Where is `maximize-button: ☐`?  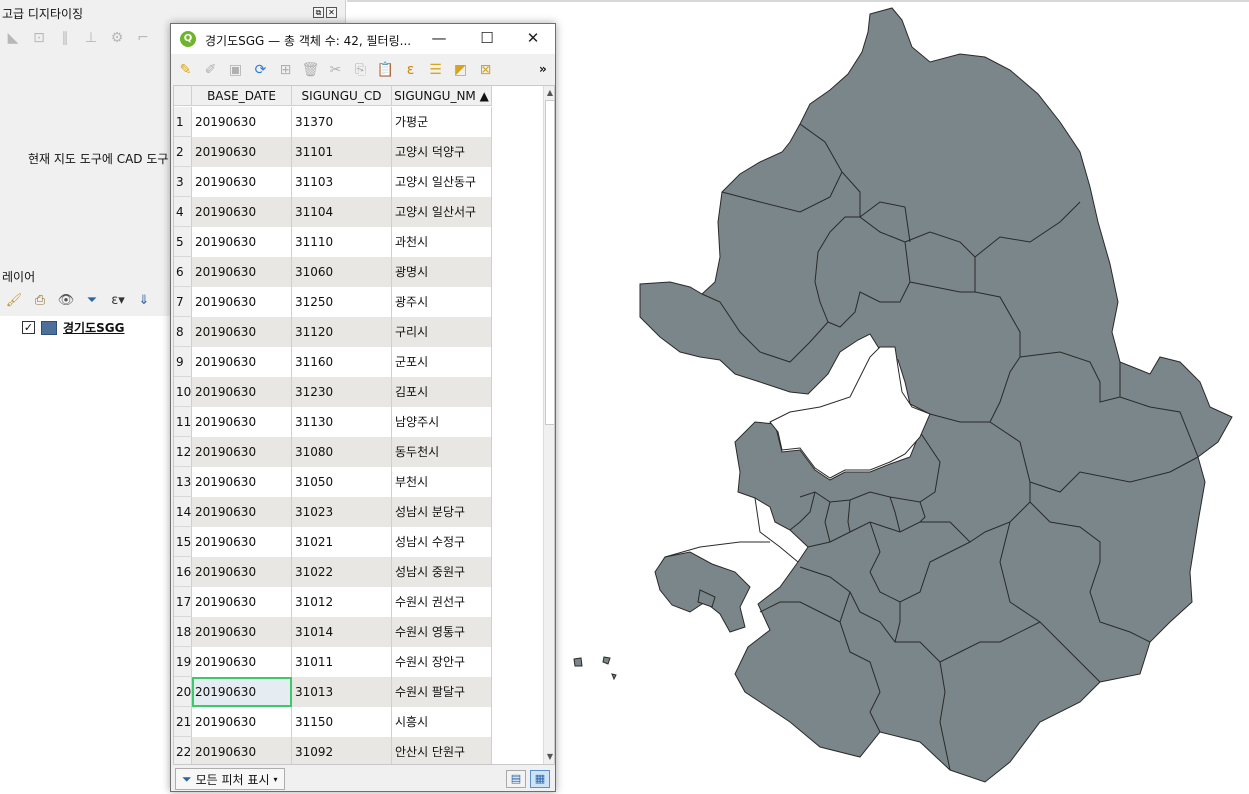 maximize-button: ☐ is located at coordinates (487, 39).